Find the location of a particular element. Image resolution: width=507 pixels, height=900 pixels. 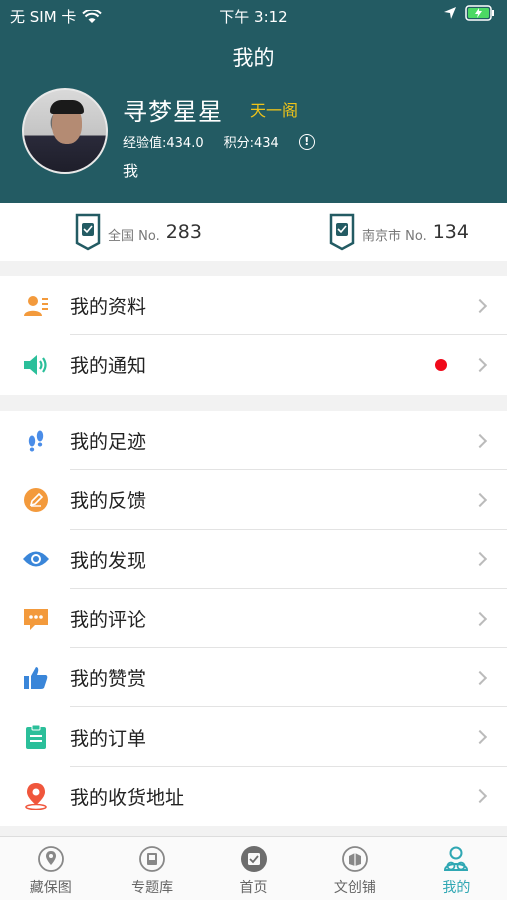

rank-number: 283 is located at coordinates (183, 232).